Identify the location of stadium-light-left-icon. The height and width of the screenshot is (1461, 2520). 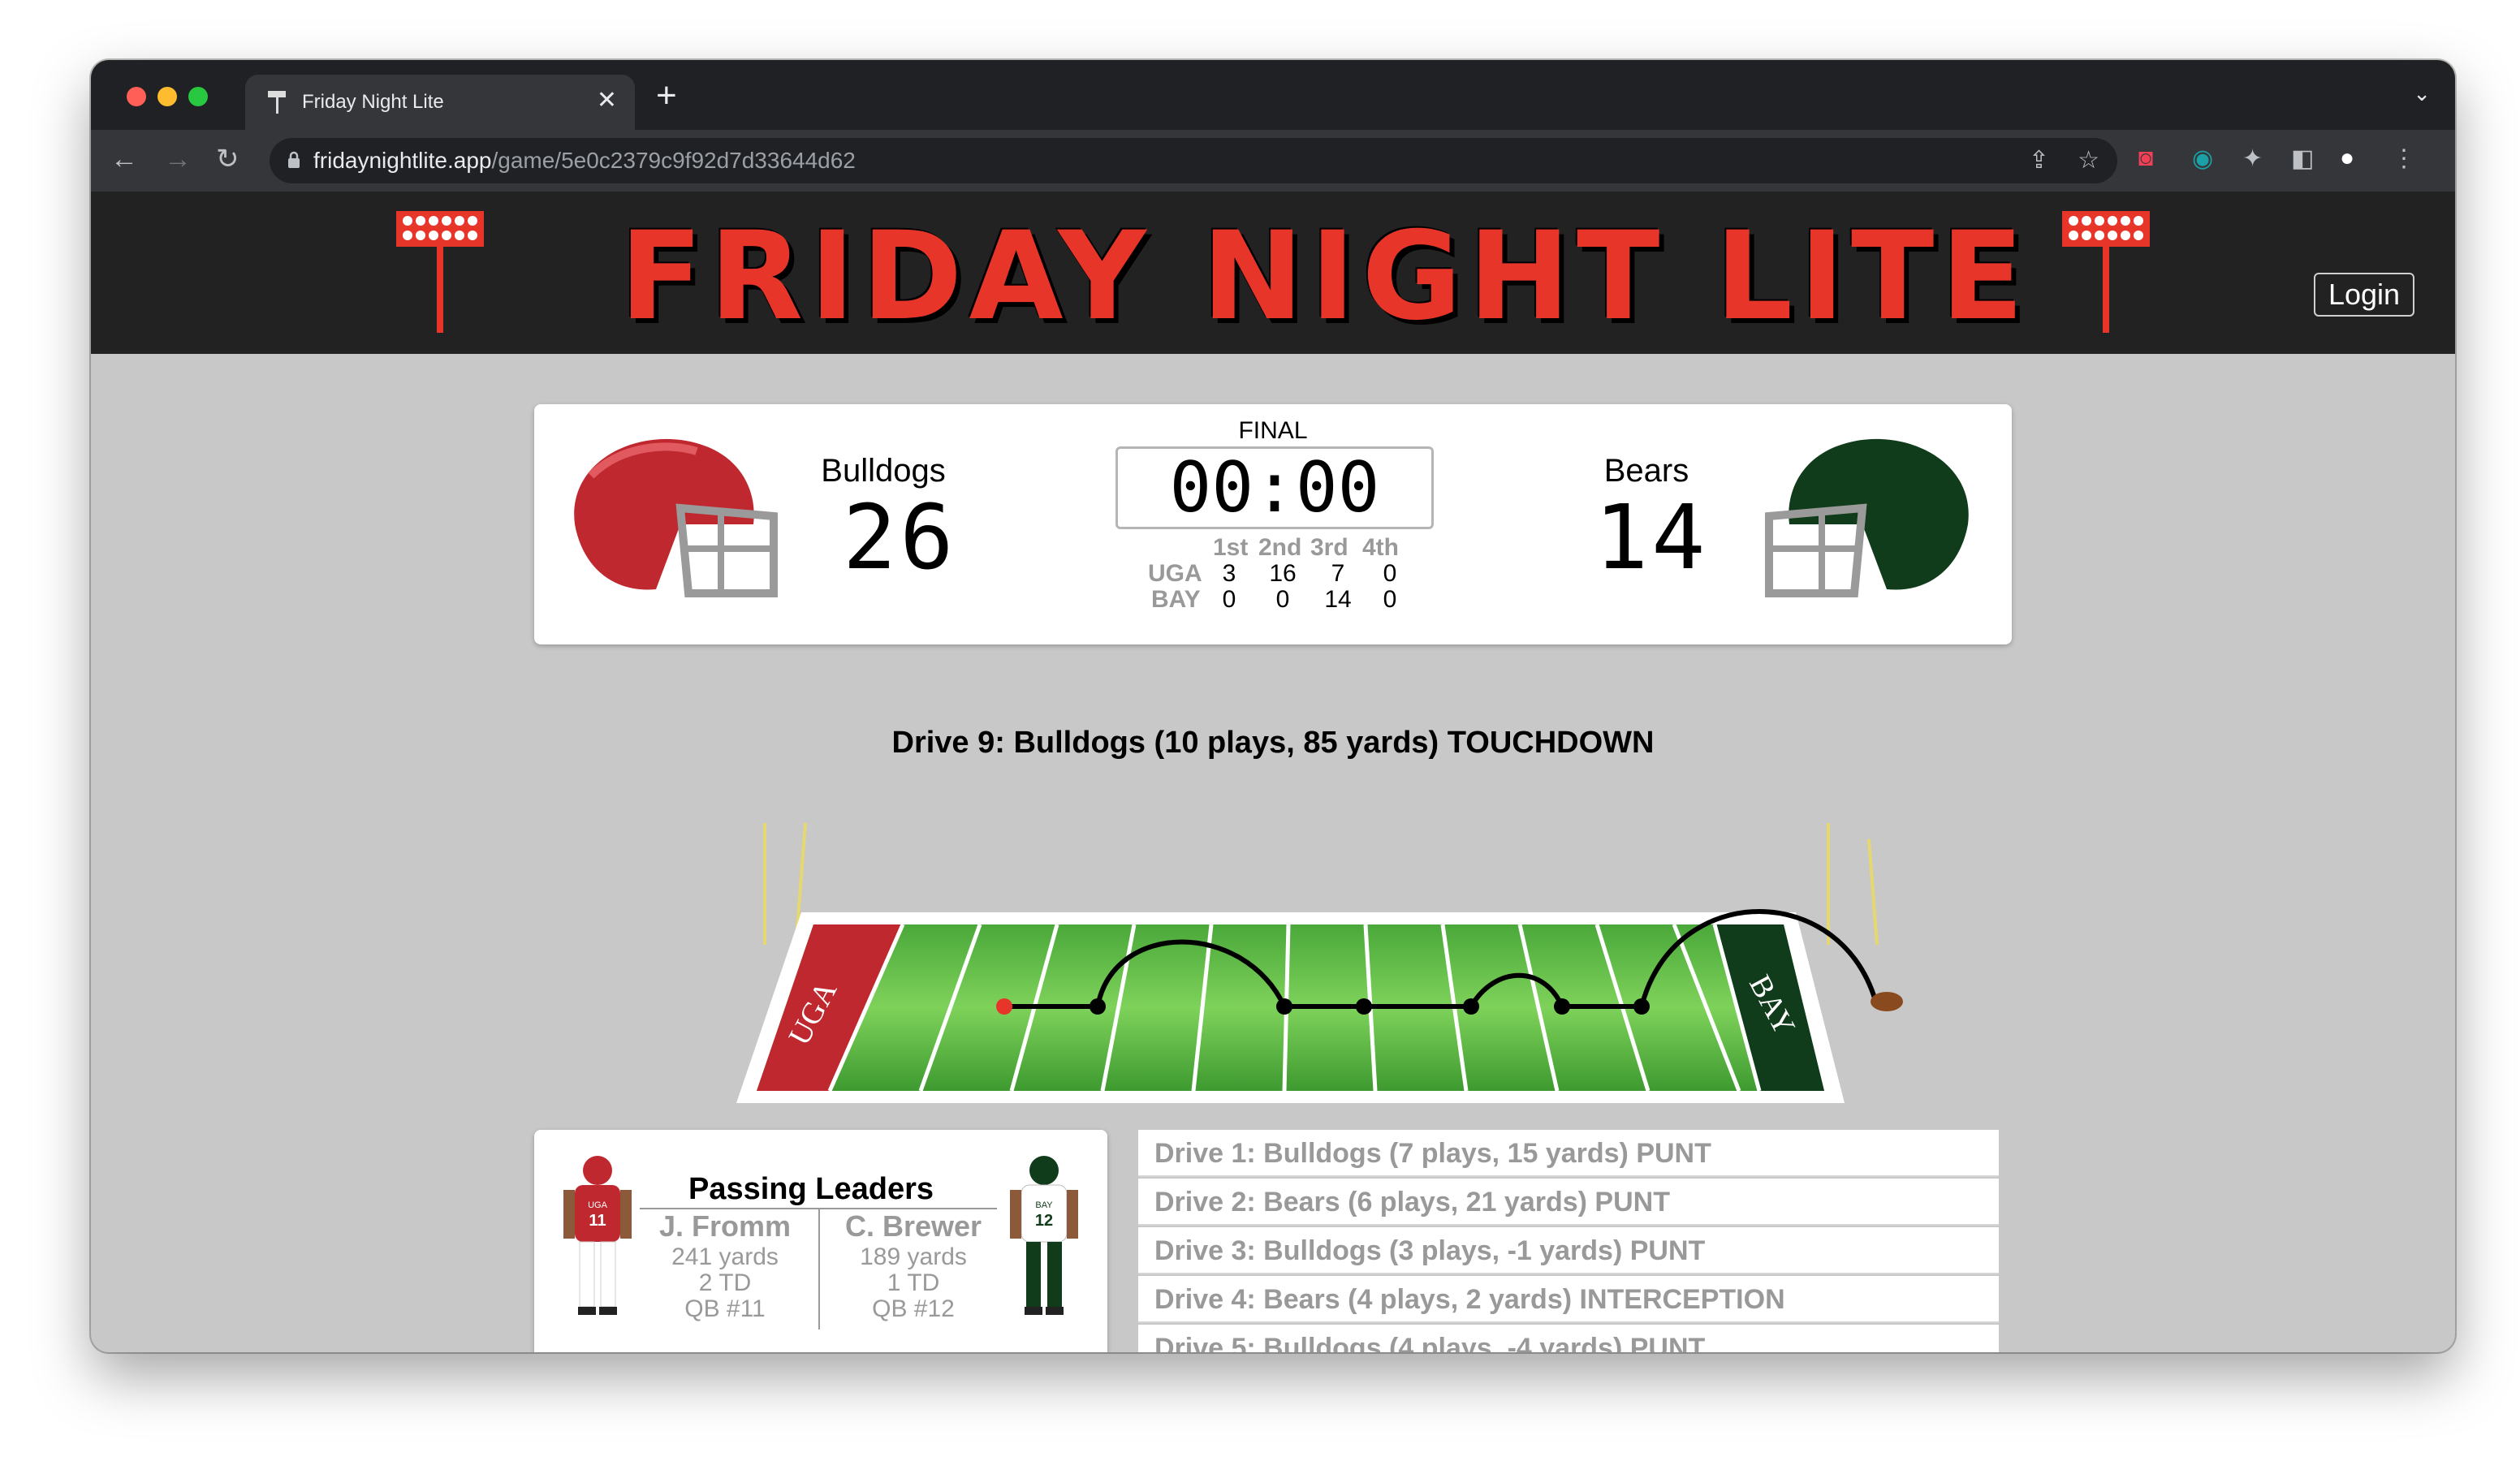
(440, 272).